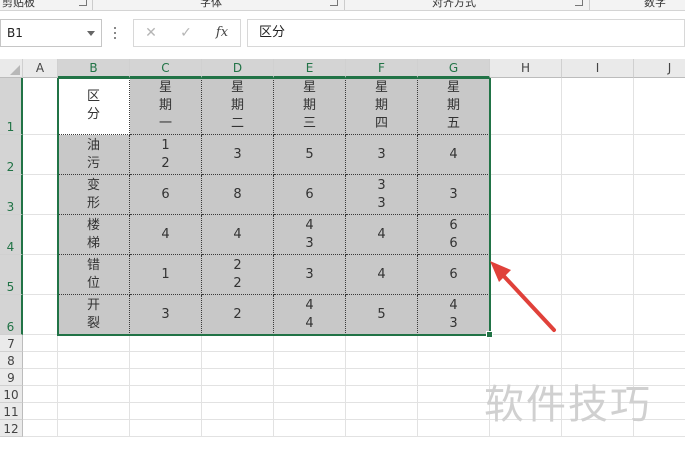 This screenshot has height=454, width=685. What do you see at coordinates (568, 405) in the screenshot?
I see `watermark: 软件技巧` at bounding box center [568, 405].